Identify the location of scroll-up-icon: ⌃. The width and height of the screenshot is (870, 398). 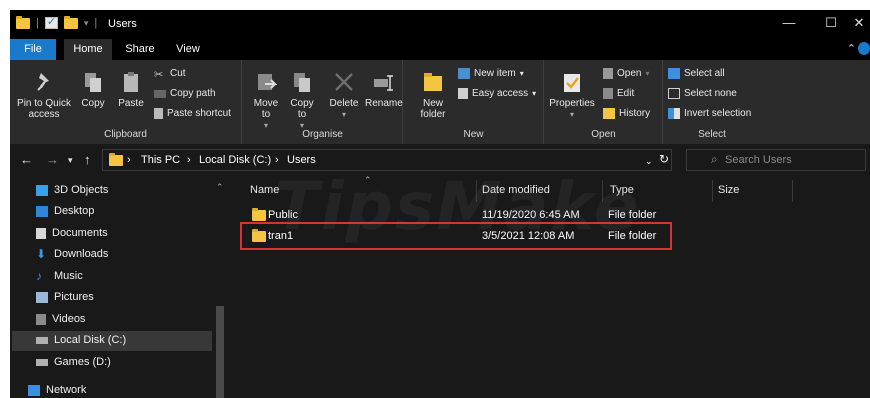
(220, 187).